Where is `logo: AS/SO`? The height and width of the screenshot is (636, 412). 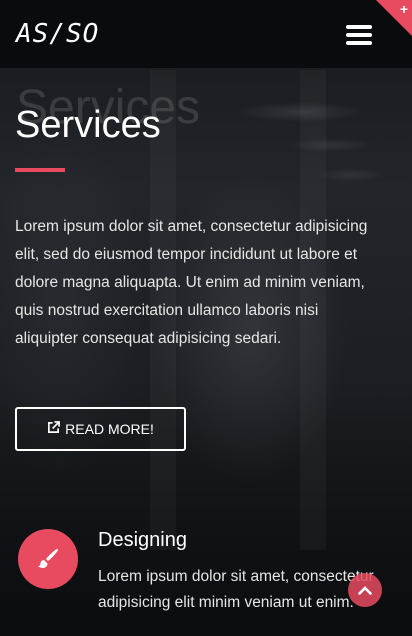 logo: AS/SO is located at coordinates (57, 34).